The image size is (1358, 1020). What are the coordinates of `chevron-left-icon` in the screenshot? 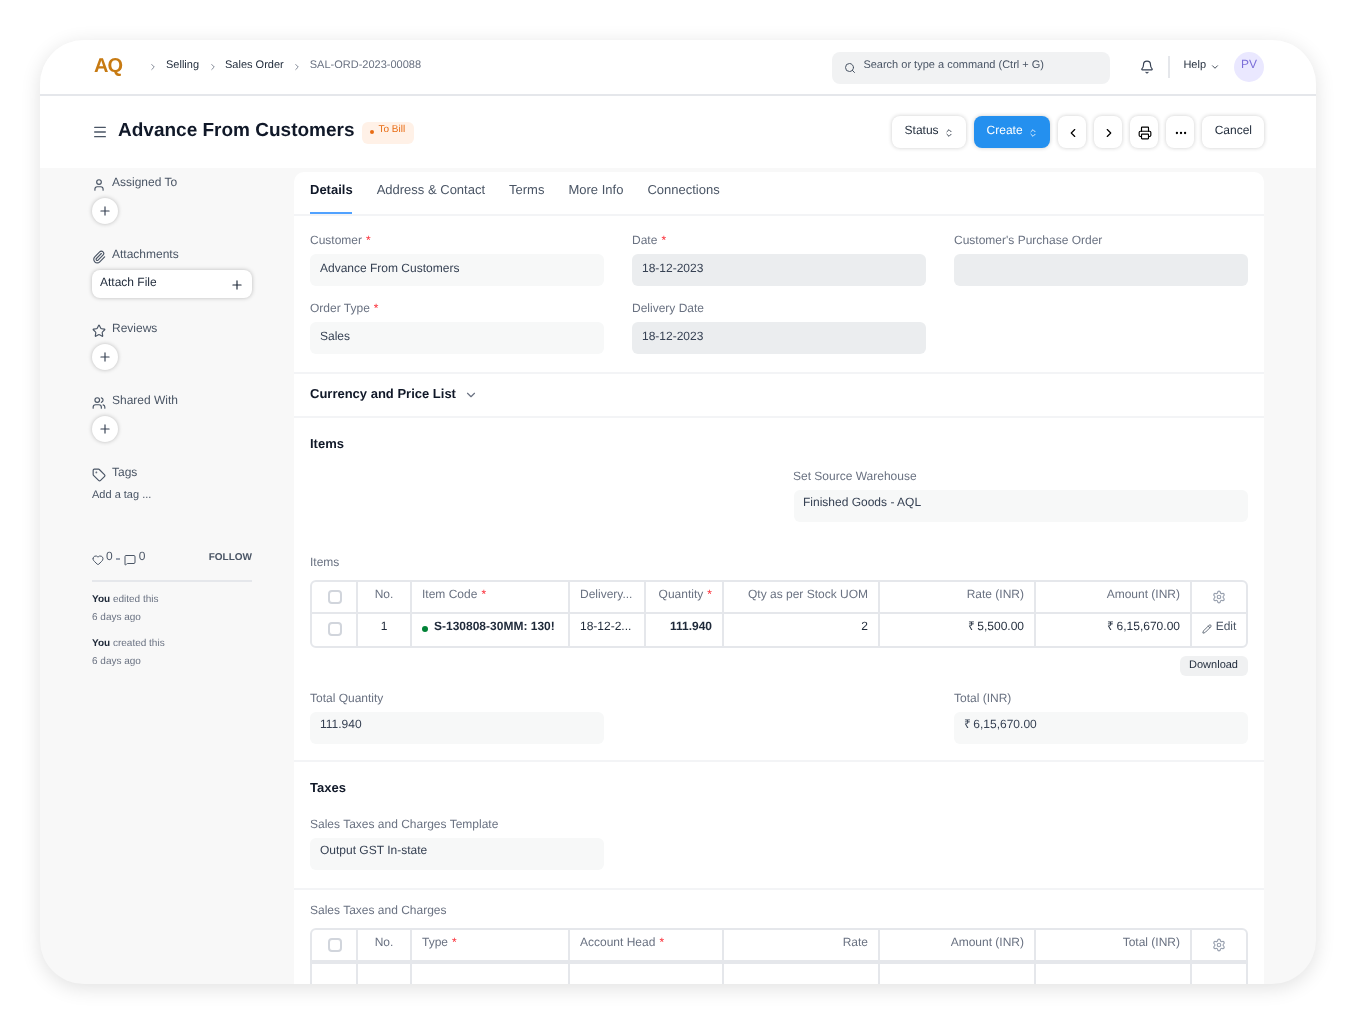 It's located at (1072, 132).